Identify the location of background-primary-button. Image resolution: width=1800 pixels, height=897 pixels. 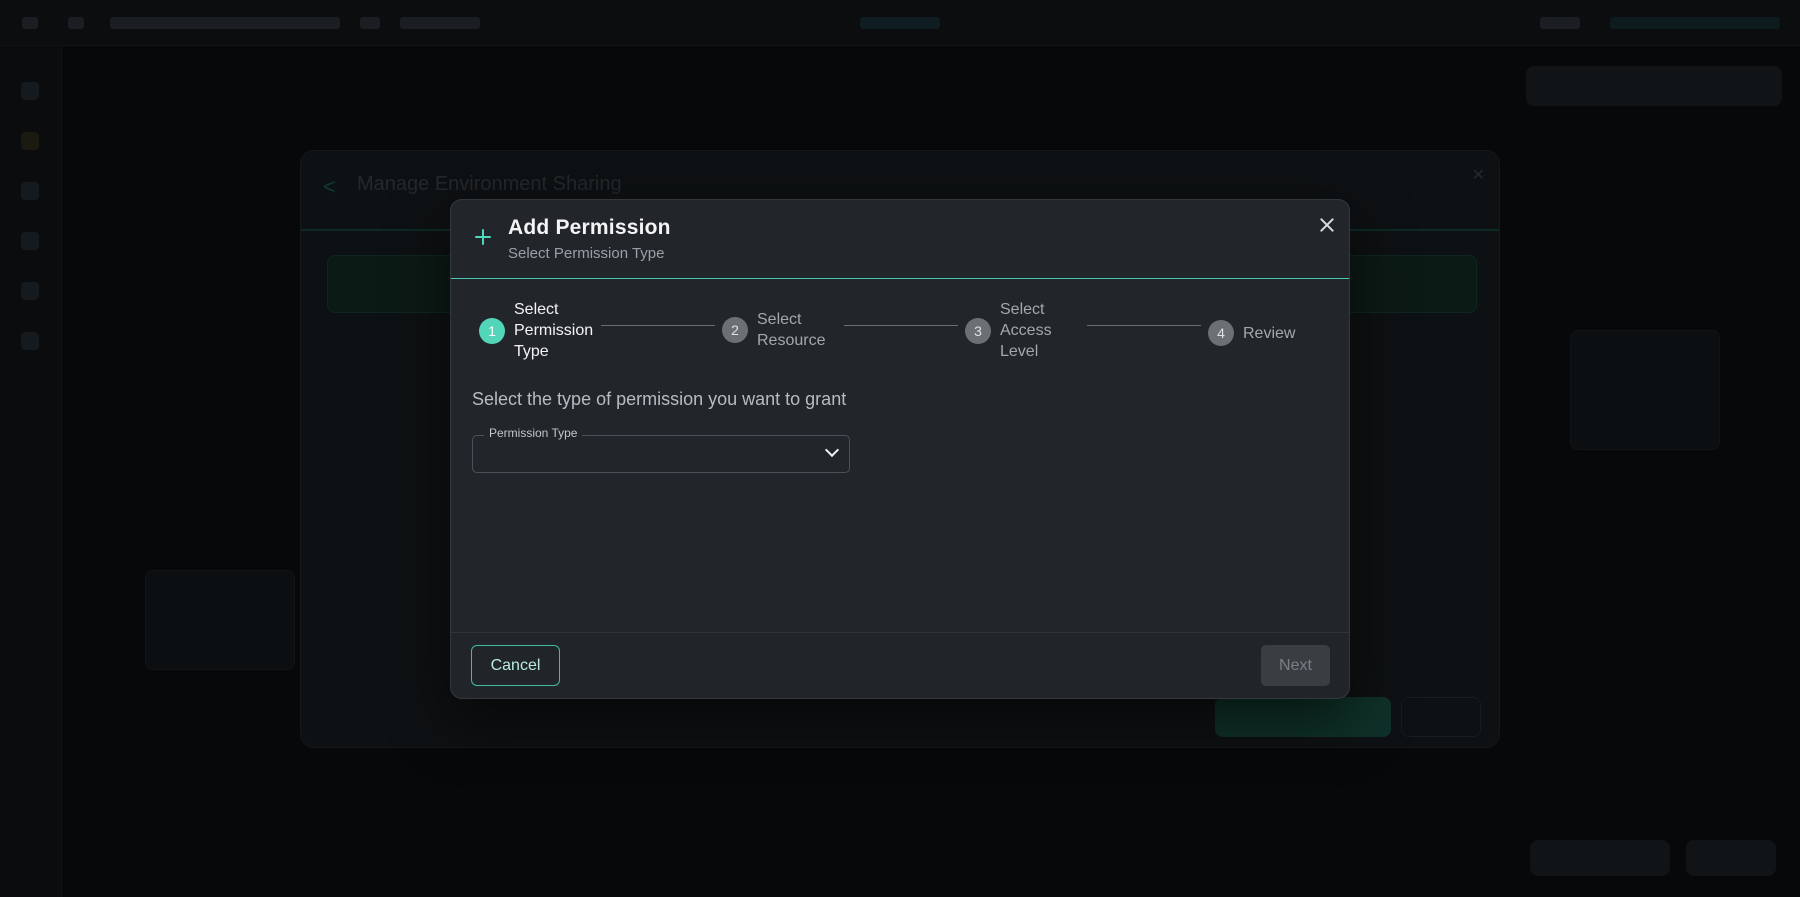
(1303, 717).